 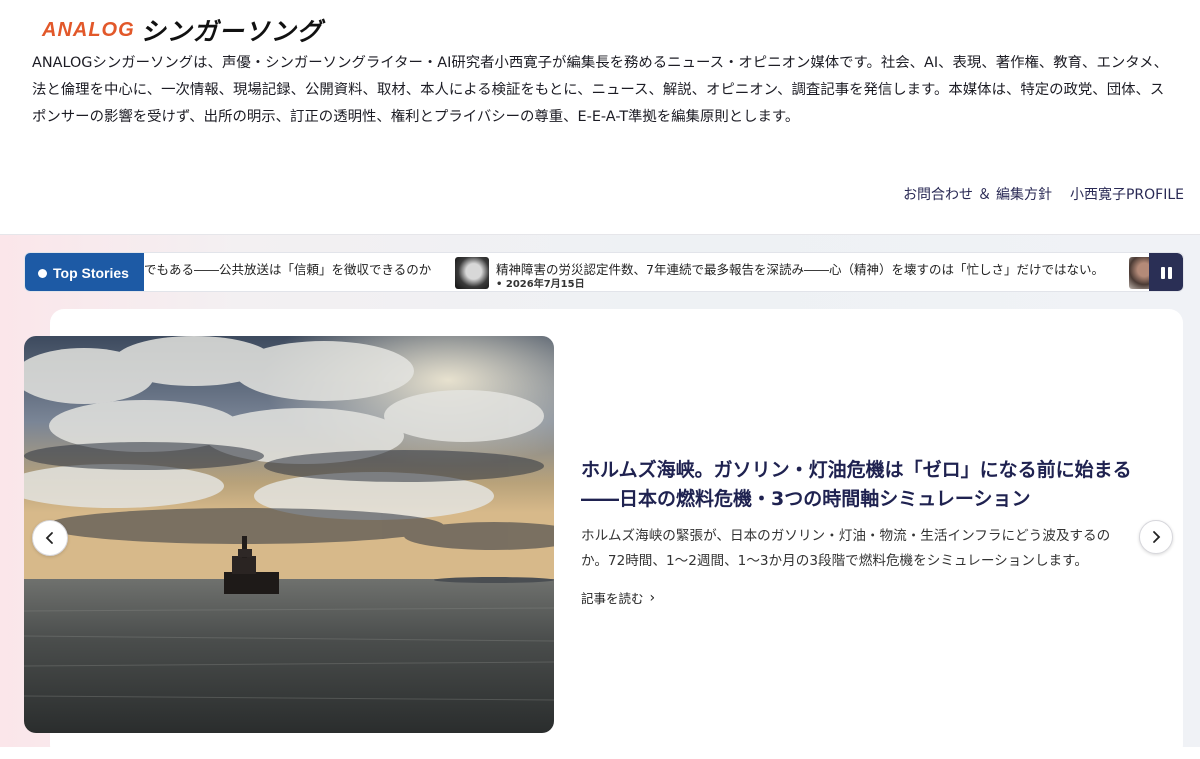 I want to click on slider-next-button, so click(x=1156, y=537).